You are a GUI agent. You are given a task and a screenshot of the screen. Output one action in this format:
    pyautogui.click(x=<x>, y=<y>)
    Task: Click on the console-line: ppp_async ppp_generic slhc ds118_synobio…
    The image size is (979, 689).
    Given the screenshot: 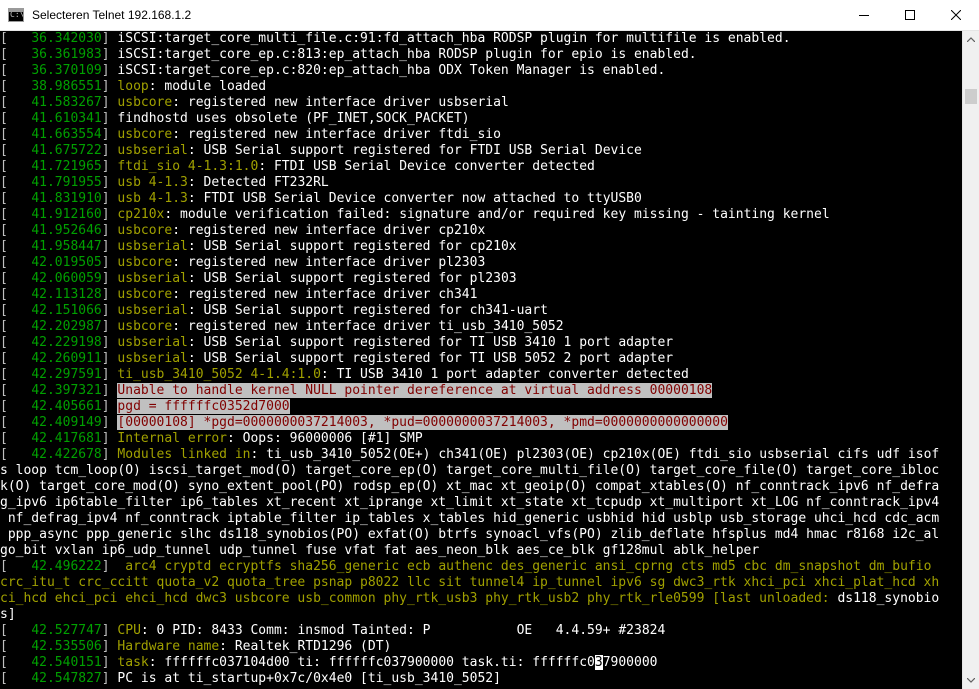 What is the action you would take?
    pyautogui.click(x=481, y=535)
    